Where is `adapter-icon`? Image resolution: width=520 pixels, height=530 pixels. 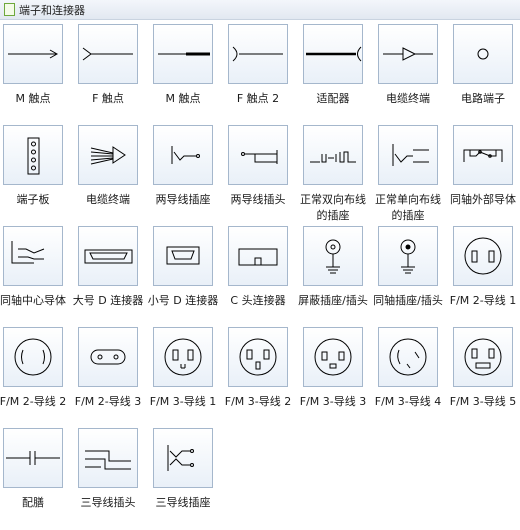 adapter-icon is located at coordinates (334, 54).